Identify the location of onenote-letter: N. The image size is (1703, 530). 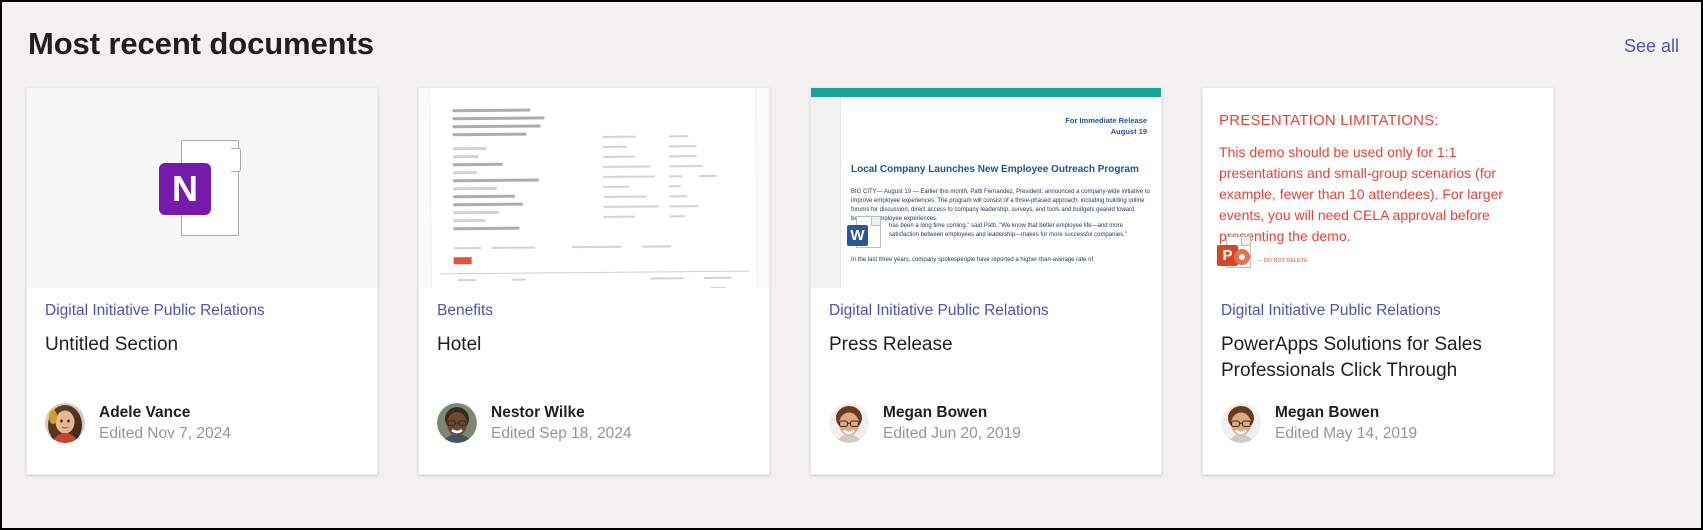
(185, 189).